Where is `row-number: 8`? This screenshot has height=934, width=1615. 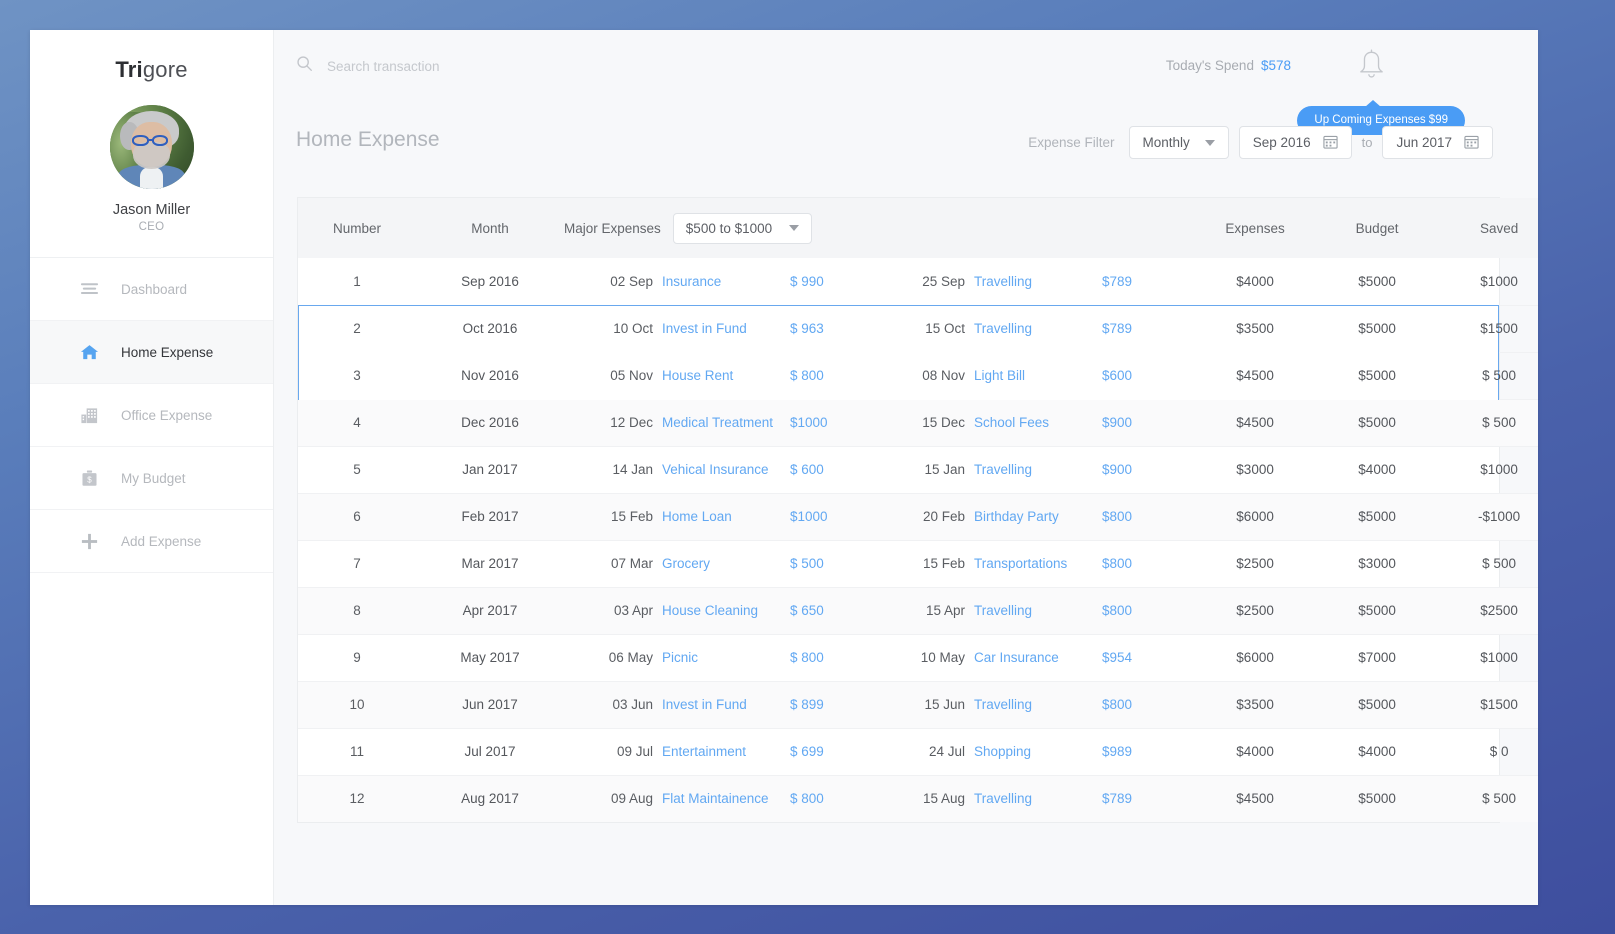 row-number: 8 is located at coordinates (357, 611).